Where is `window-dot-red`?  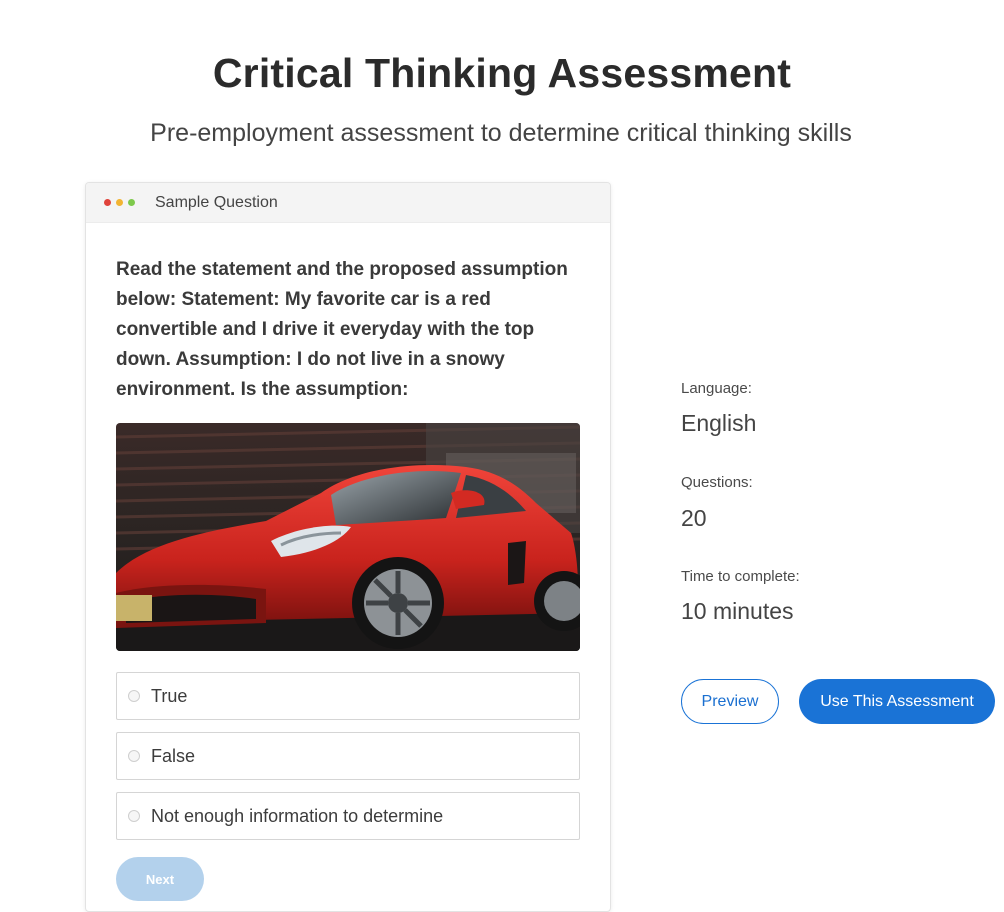 window-dot-red is located at coordinates (107, 202).